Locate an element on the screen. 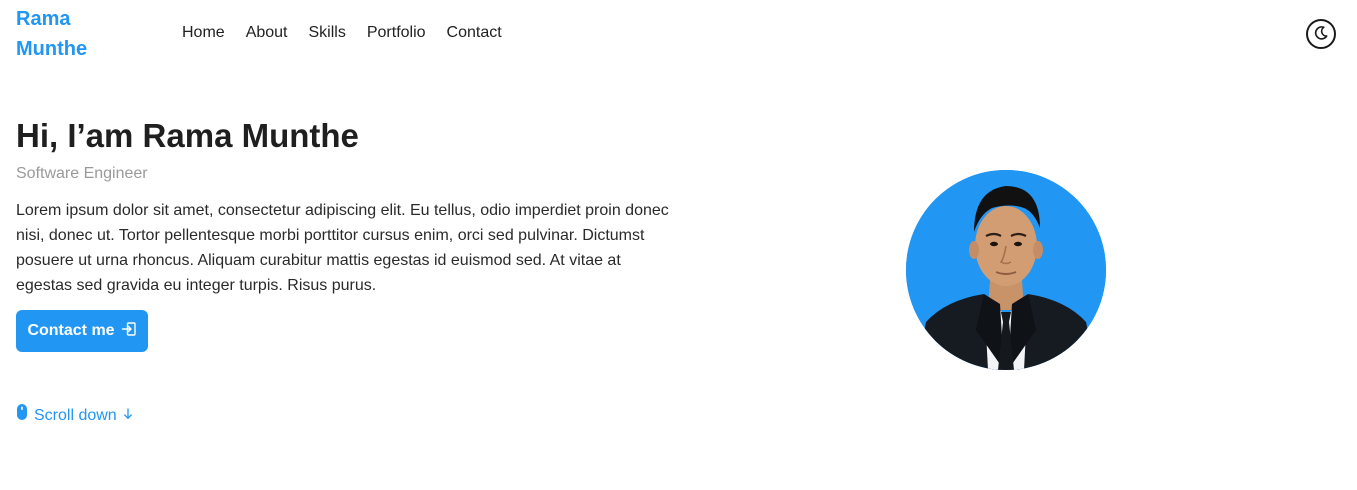  scroll-down-label: Scroll down is located at coordinates (75, 415).